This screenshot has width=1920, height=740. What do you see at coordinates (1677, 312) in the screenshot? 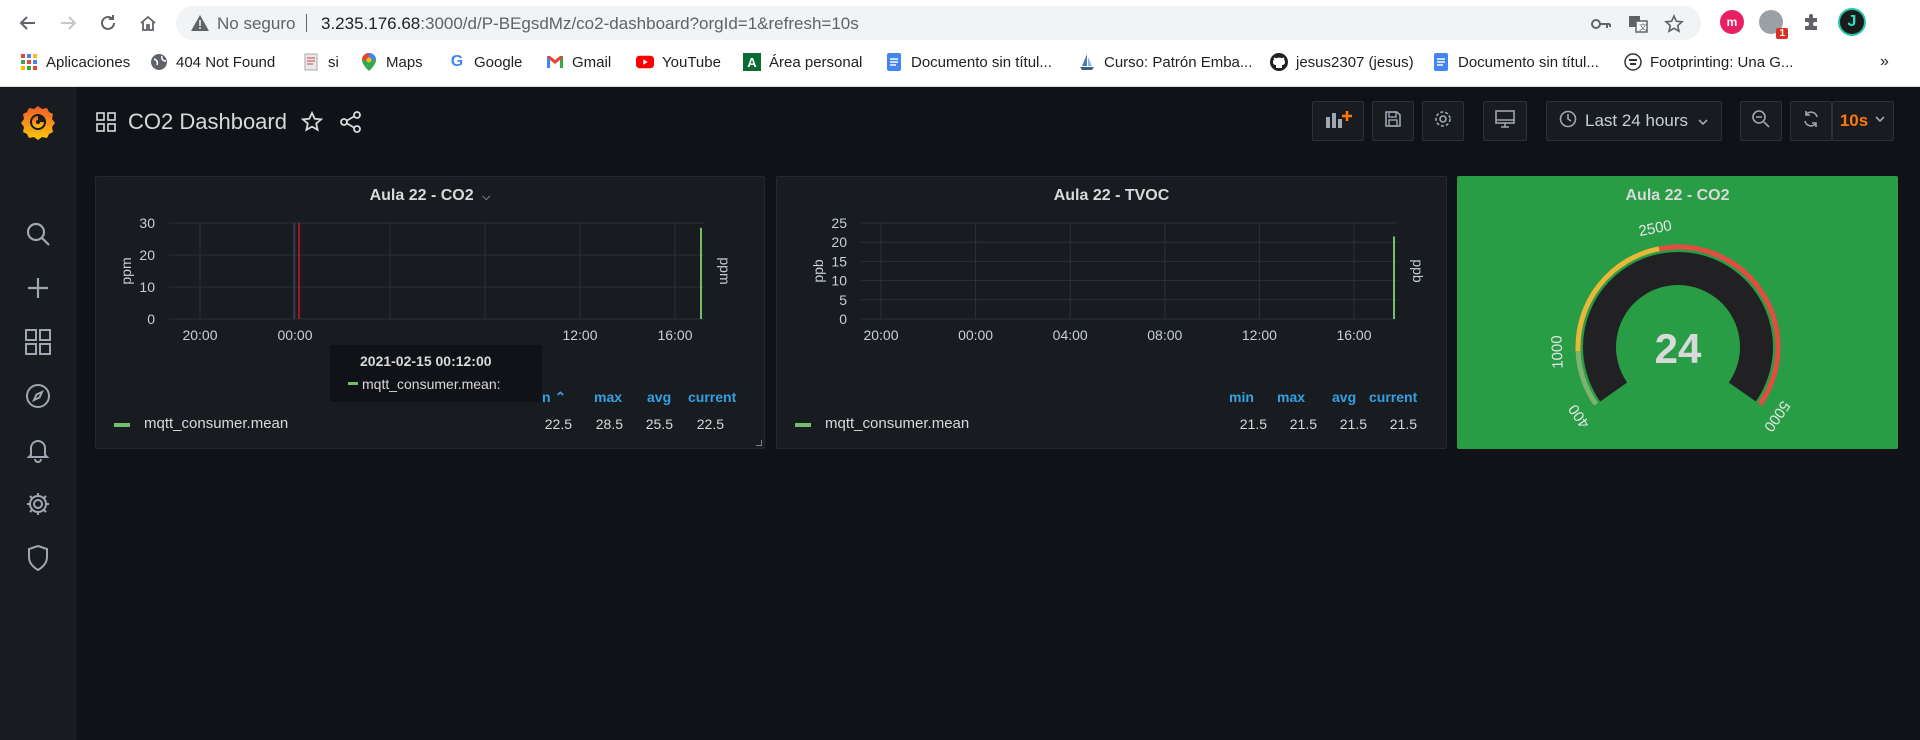
I see `co2-gauge-panel: Aula 22 - CO2 400 1000 2500 5000 24` at bounding box center [1677, 312].